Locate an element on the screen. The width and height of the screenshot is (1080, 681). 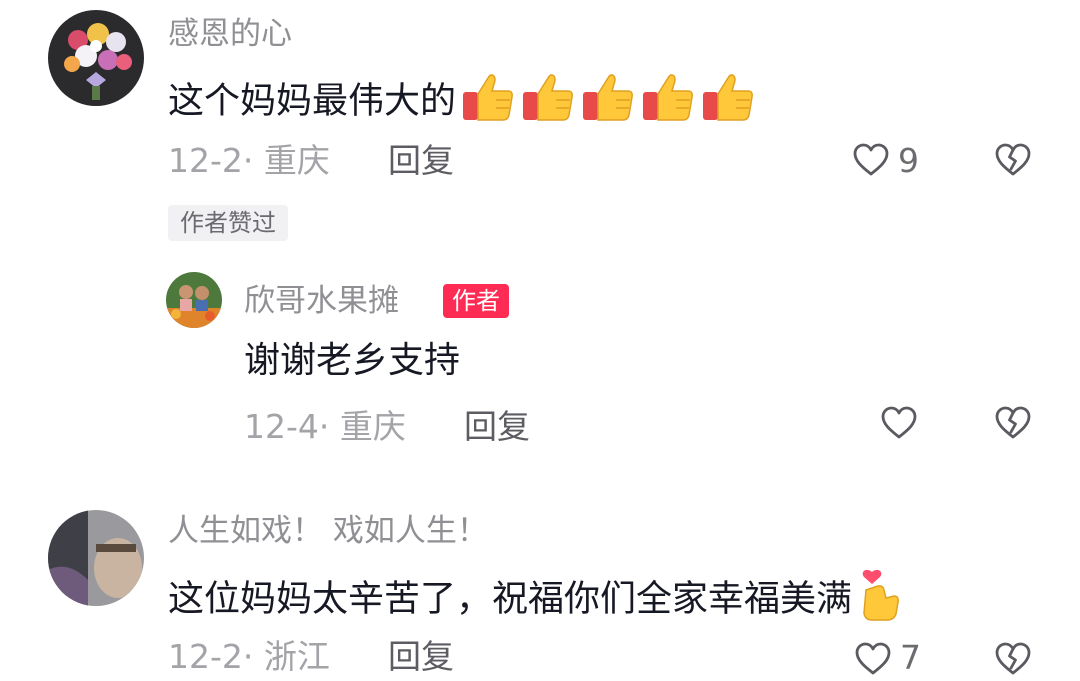
comment-date-location: 12-2· 重庆 is located at coordinates (249, 160).